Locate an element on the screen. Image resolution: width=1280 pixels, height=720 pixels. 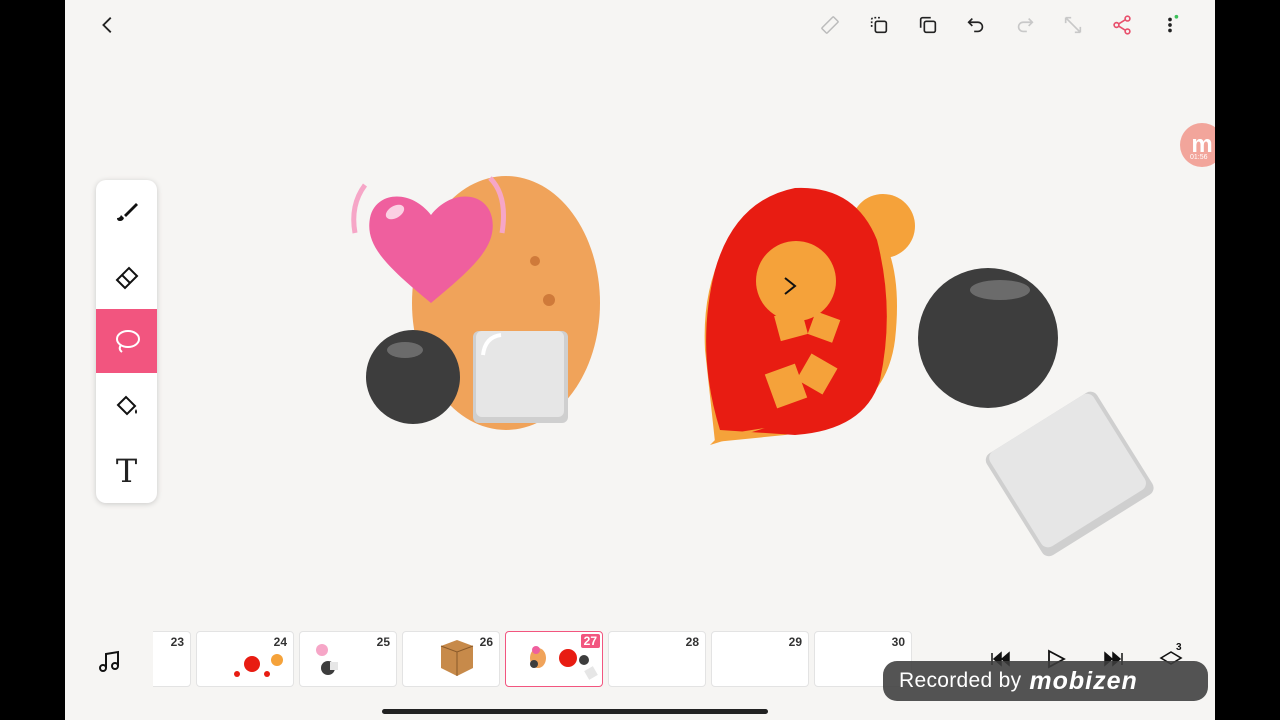
tool-palette: T is located at coordinates (126, 341).